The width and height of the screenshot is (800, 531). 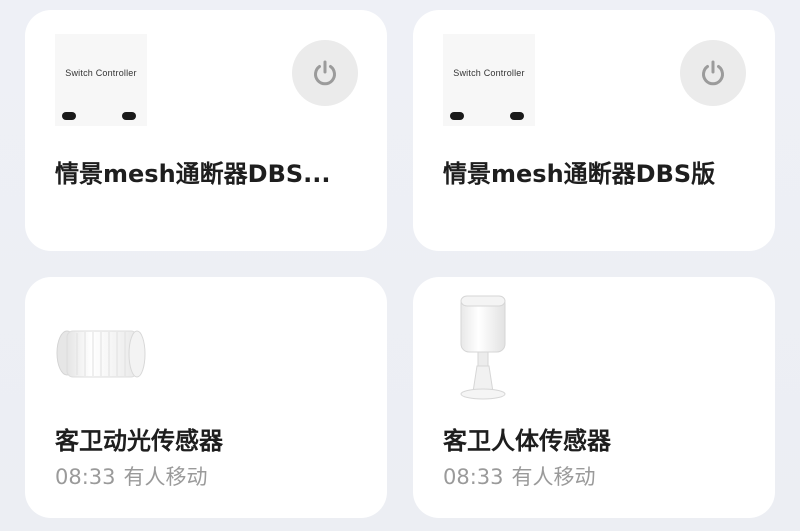 I want to click on device-name: 情景mesh通断器DBS版, so click(x=579, y=174).